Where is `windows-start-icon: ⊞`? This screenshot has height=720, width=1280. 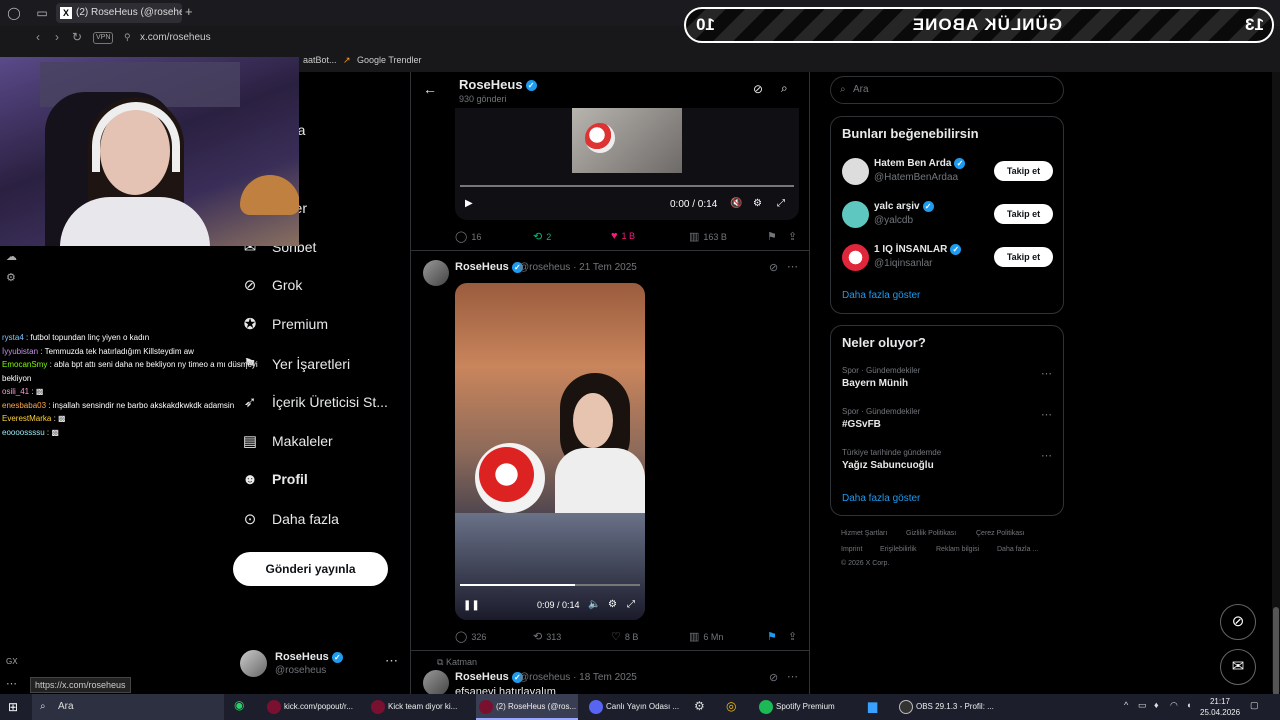 windows-start-icon: ⊞ is located at coordinates (13, 707).